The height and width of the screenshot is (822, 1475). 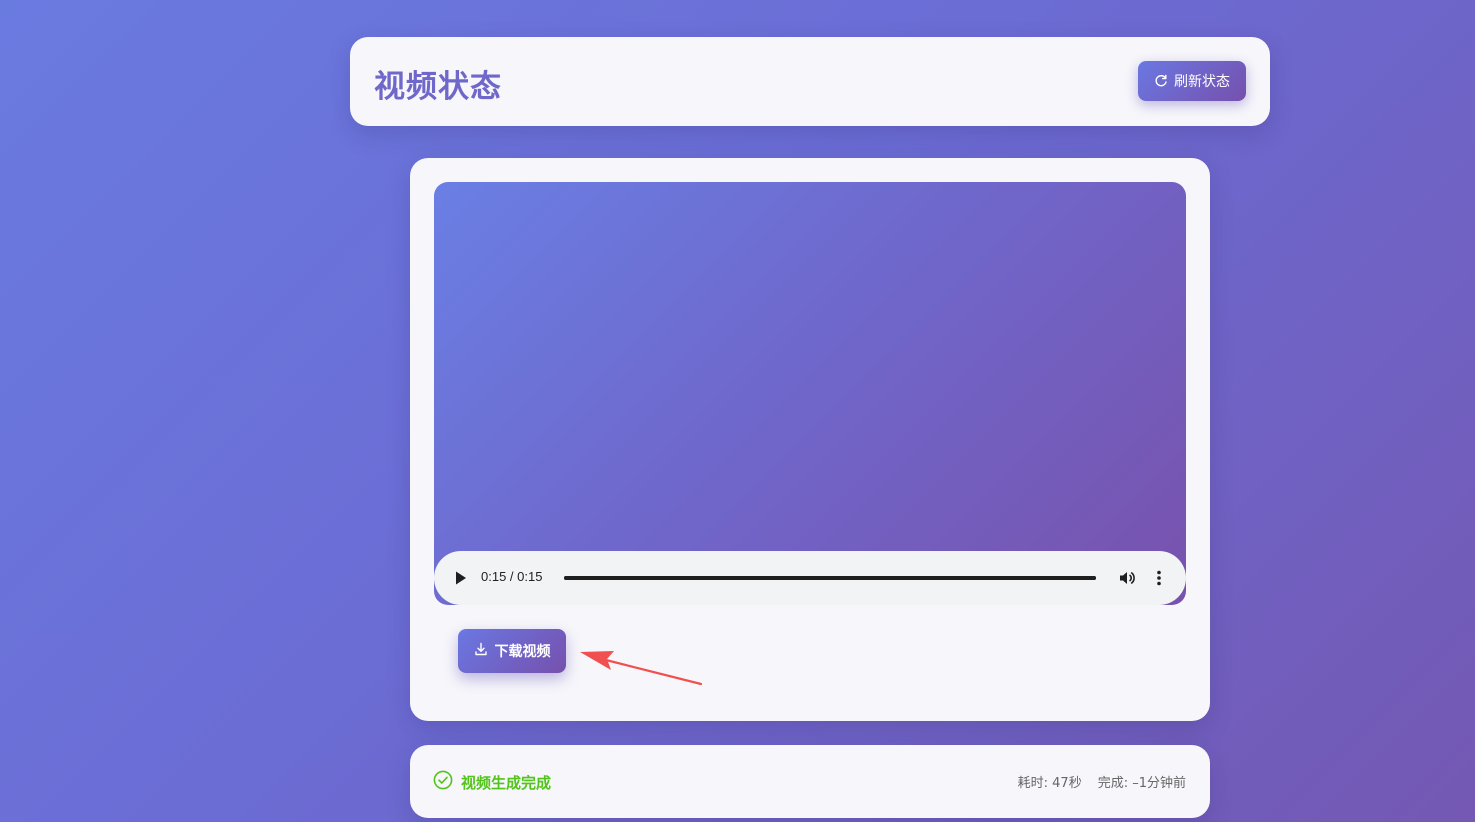 I want to click on volume-icon, so click(x=1127, y=578).